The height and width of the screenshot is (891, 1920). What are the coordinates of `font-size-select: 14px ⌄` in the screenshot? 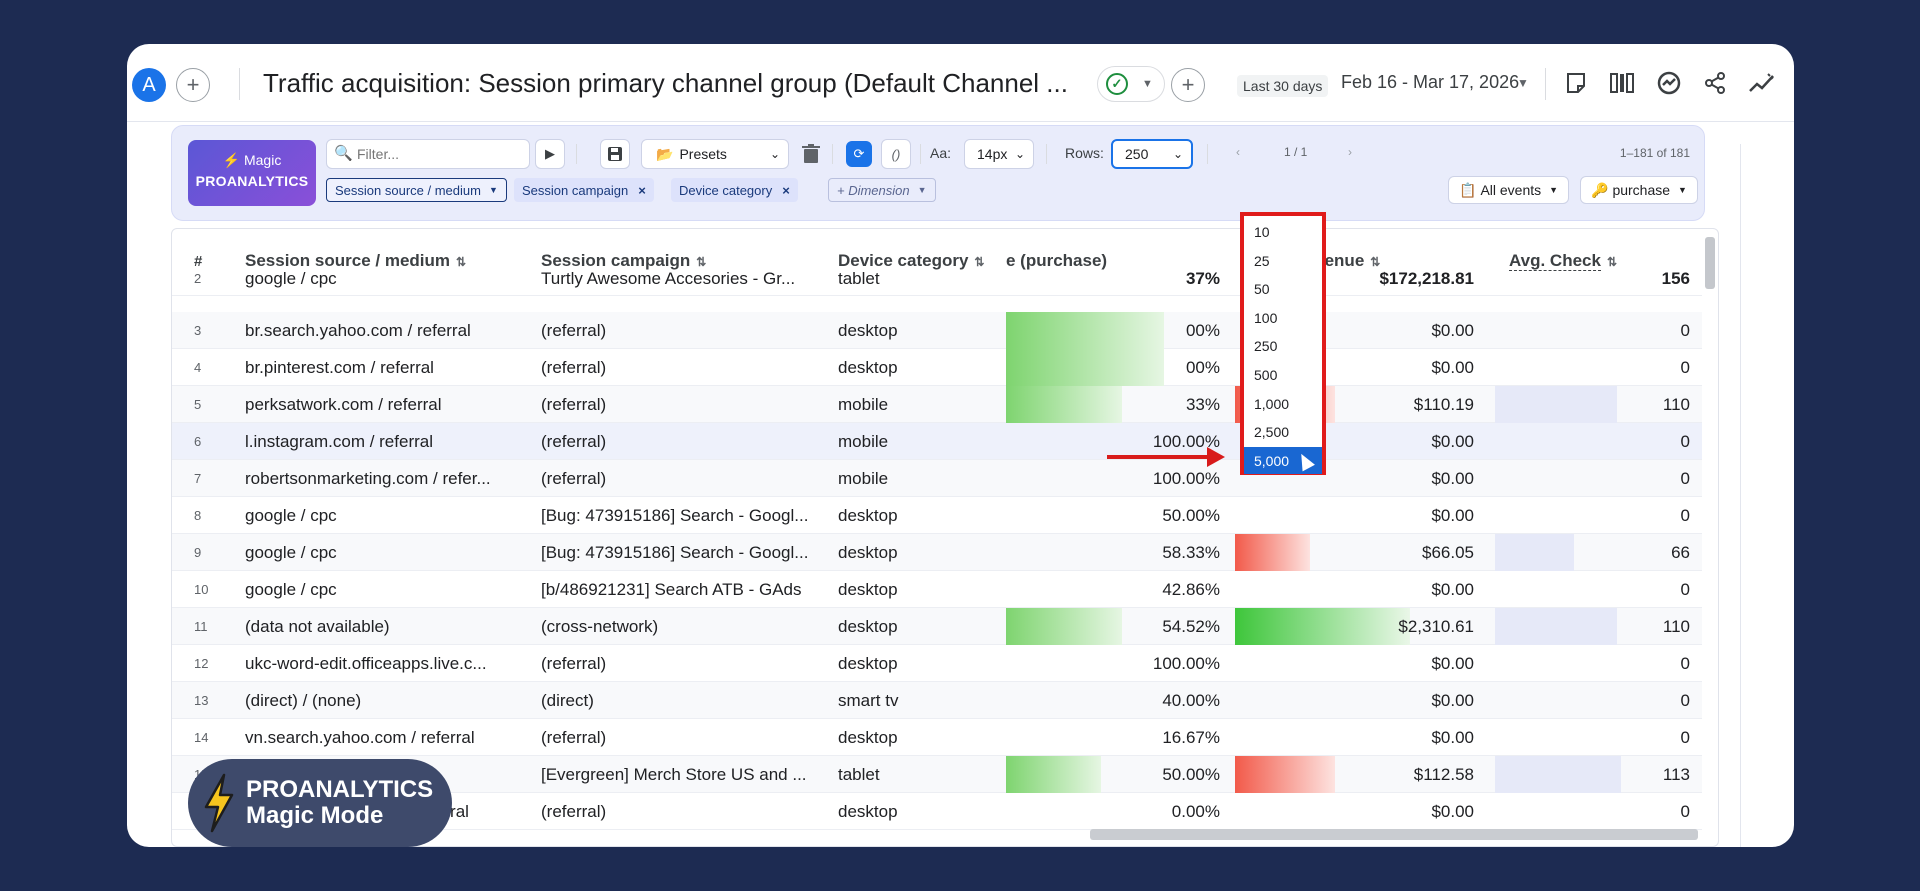 It's located at (999, 154).